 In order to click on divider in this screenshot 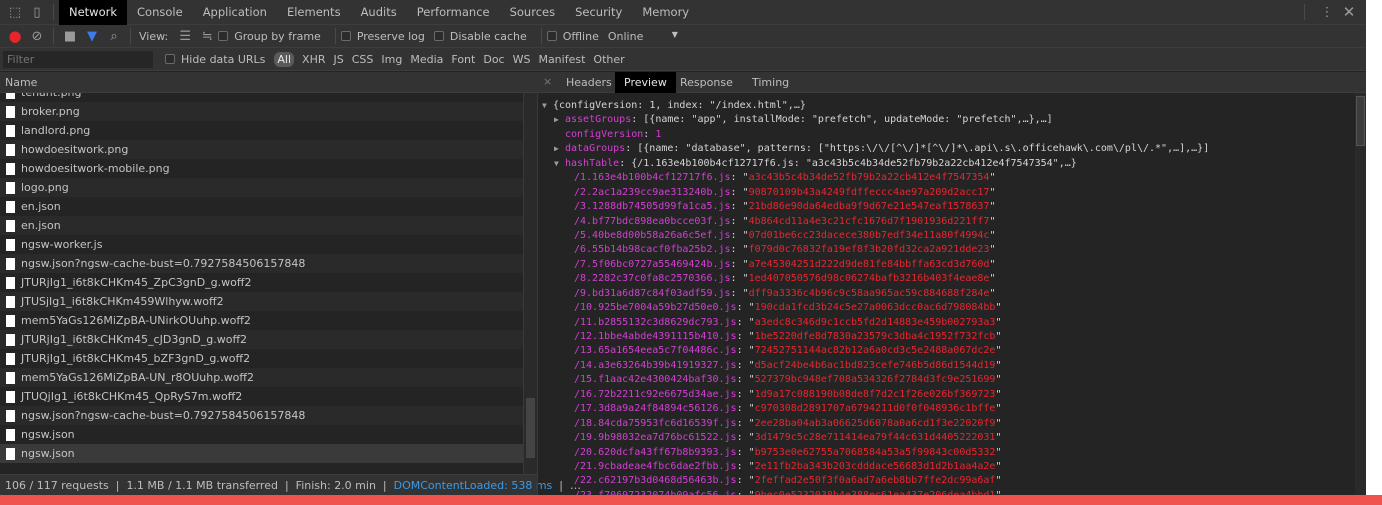, I will do `click(53, 12)`.